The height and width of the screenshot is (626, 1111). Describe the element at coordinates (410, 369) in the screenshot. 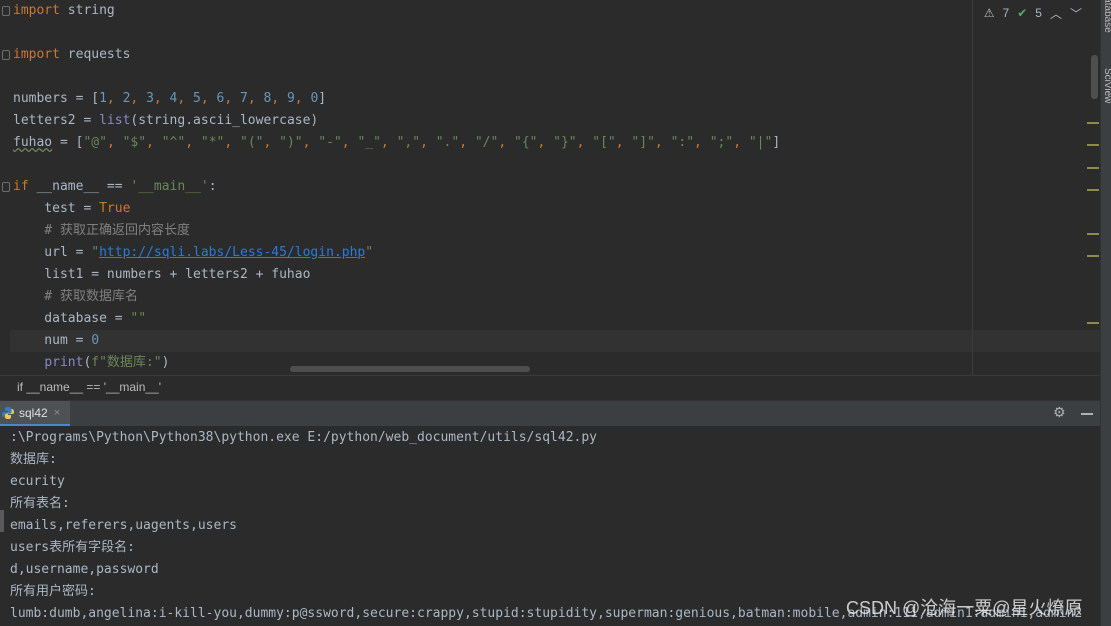

I see `editor-horizontal-scrollbar` at that location.